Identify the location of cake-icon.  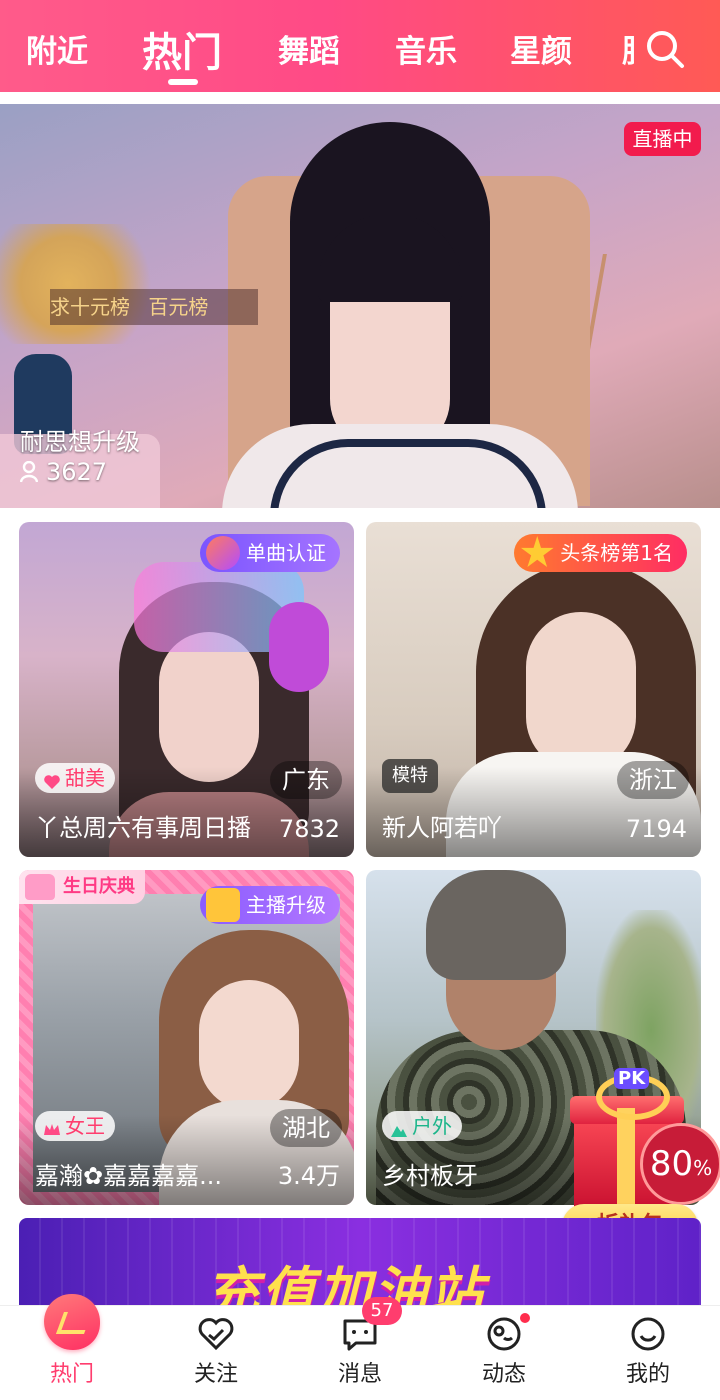
(40, 887).